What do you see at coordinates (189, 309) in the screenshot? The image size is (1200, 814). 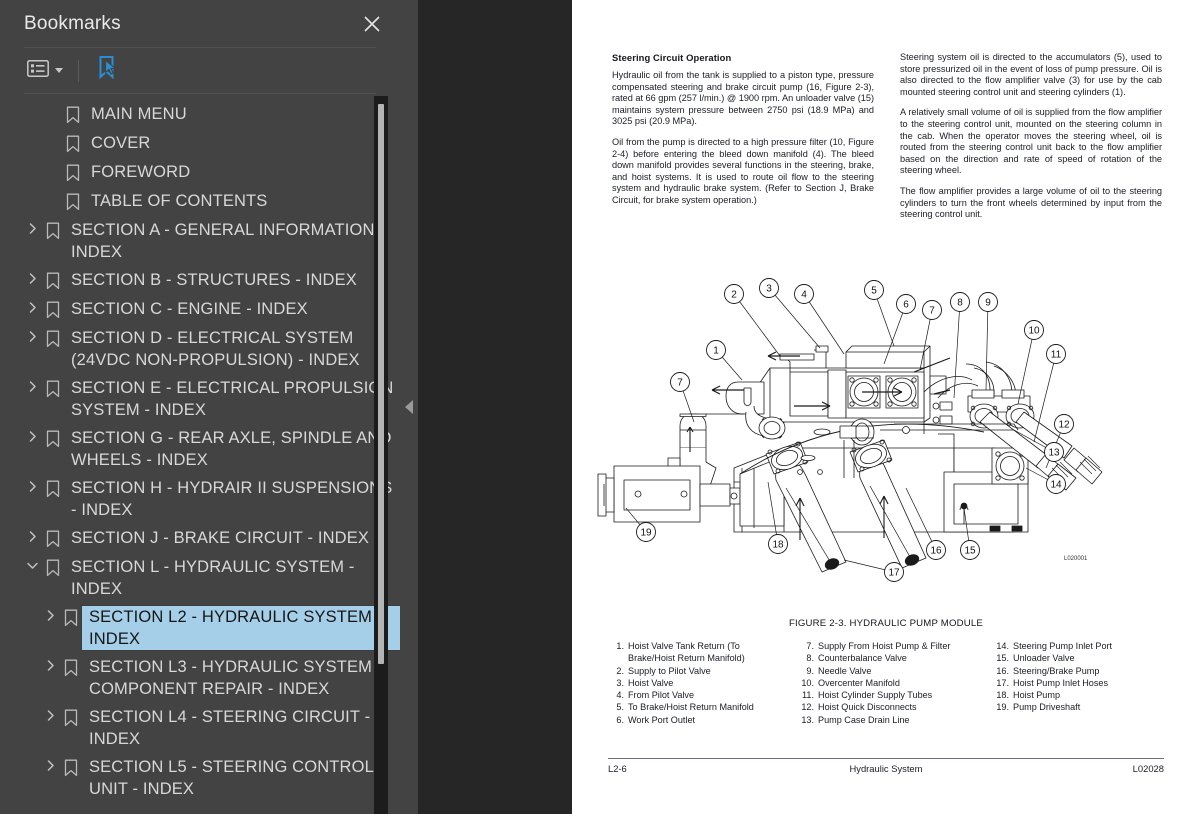 I see `bookmark-label: SECTION C - ENGINE - INDEX` at bounding box center [189, 309].